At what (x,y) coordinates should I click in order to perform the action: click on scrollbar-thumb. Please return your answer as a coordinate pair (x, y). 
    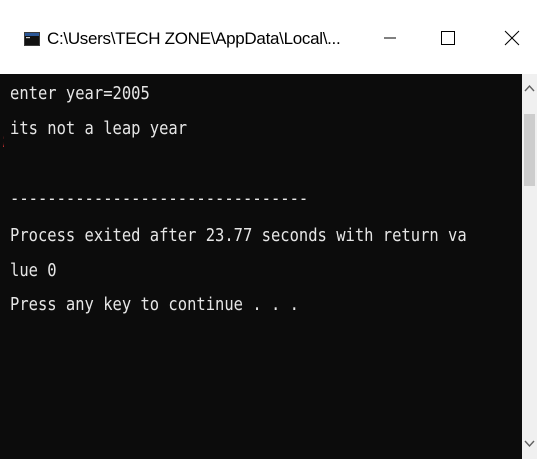
    Looking at the image, I should click on (529, 150).